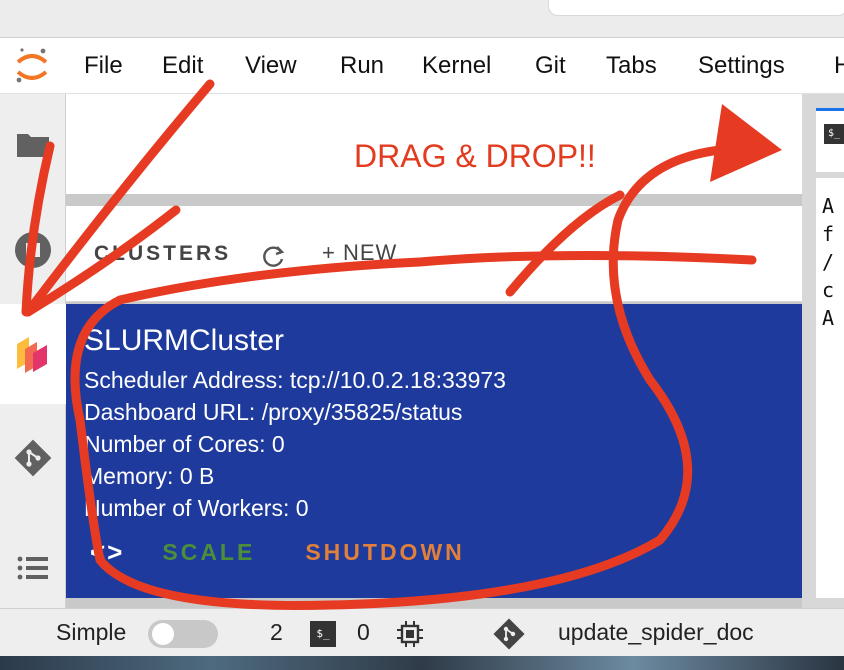 This screenshot has height=670, width=844. Describe the element at coordinates (384, 552) in the screenshot. I see `shutdown-button: SHUTDOWN` at that location.